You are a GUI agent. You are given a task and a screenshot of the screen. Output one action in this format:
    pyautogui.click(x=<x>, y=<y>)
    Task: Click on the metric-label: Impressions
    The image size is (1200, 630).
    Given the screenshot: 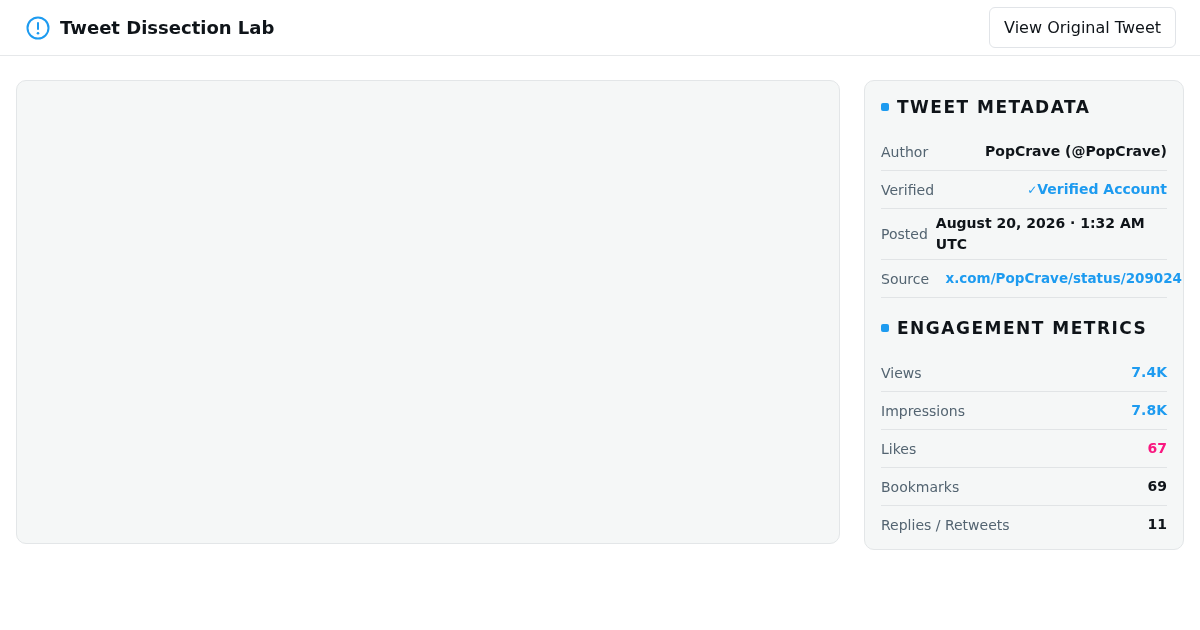 What is the action you would take?
    pyautogui.click(x=923, y=410)
    